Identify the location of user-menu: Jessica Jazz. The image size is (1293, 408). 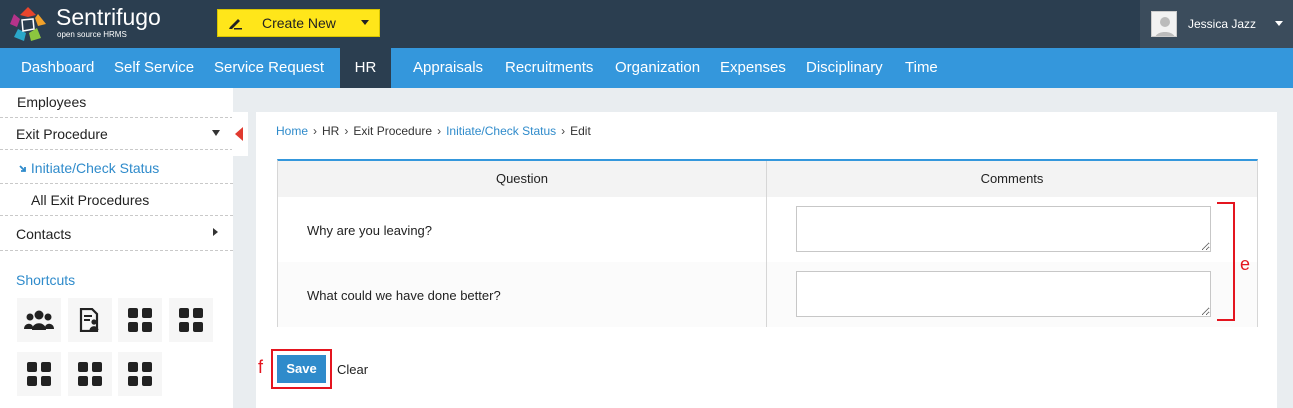
(1216, 24).